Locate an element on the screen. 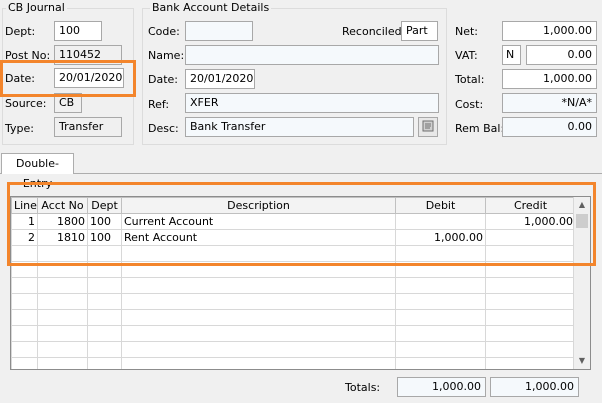  column-header-credit: Credit is located at coordinates (530, 205).